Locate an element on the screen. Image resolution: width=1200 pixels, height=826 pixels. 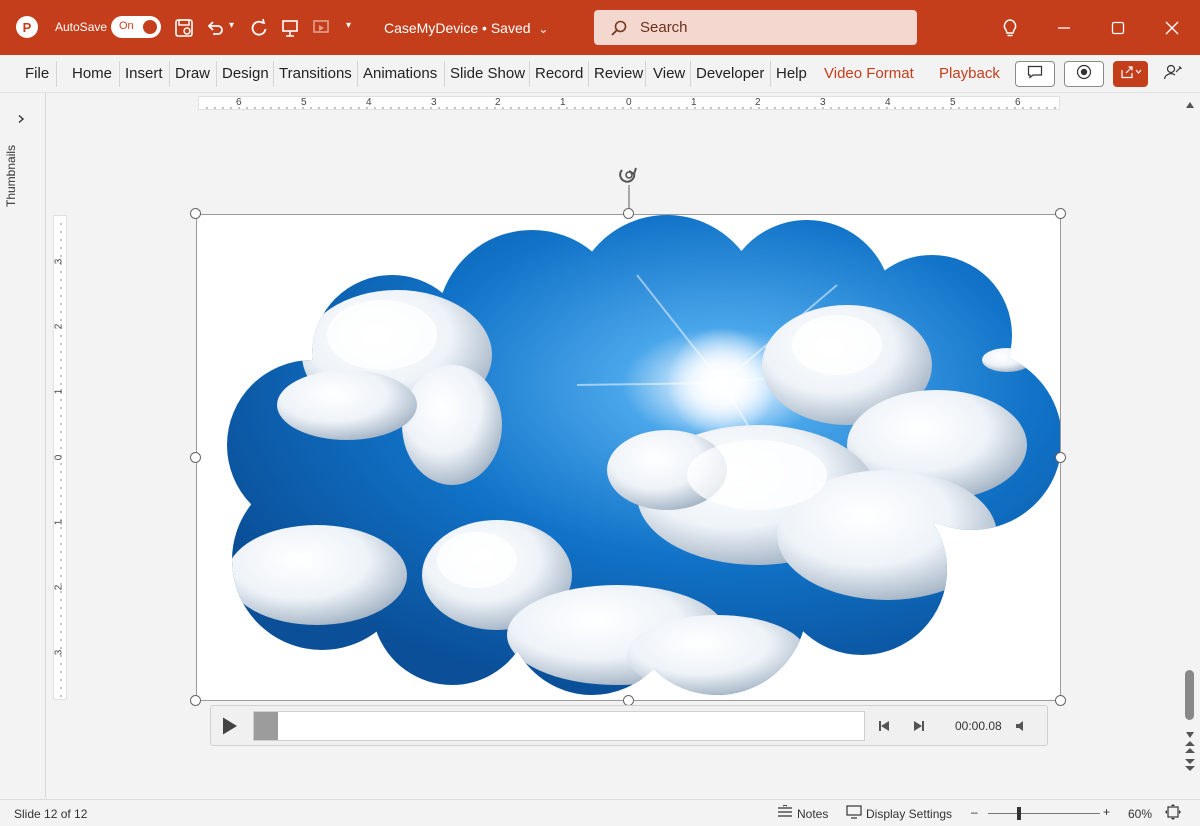
search-input: Search is located at coordinates (755, 27).